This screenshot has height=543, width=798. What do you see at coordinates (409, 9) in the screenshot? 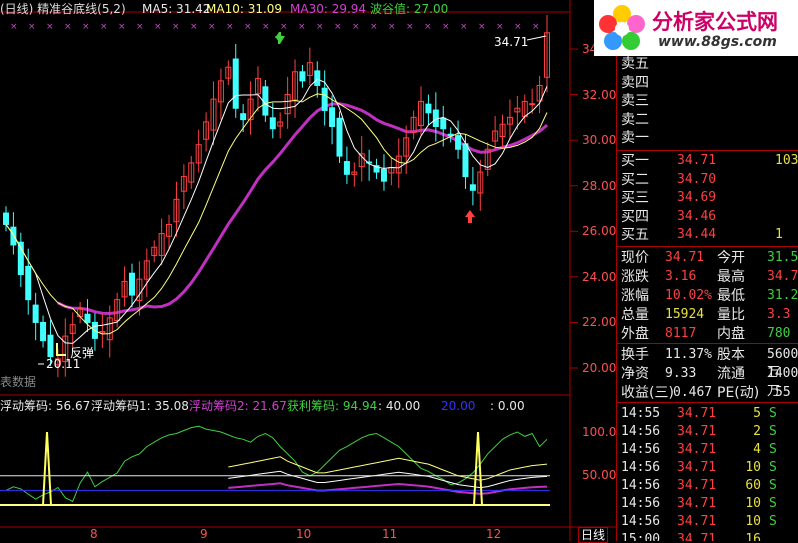
I see `wave-value-label: 波谷值: 27.00` at bounding box center [409, 9].